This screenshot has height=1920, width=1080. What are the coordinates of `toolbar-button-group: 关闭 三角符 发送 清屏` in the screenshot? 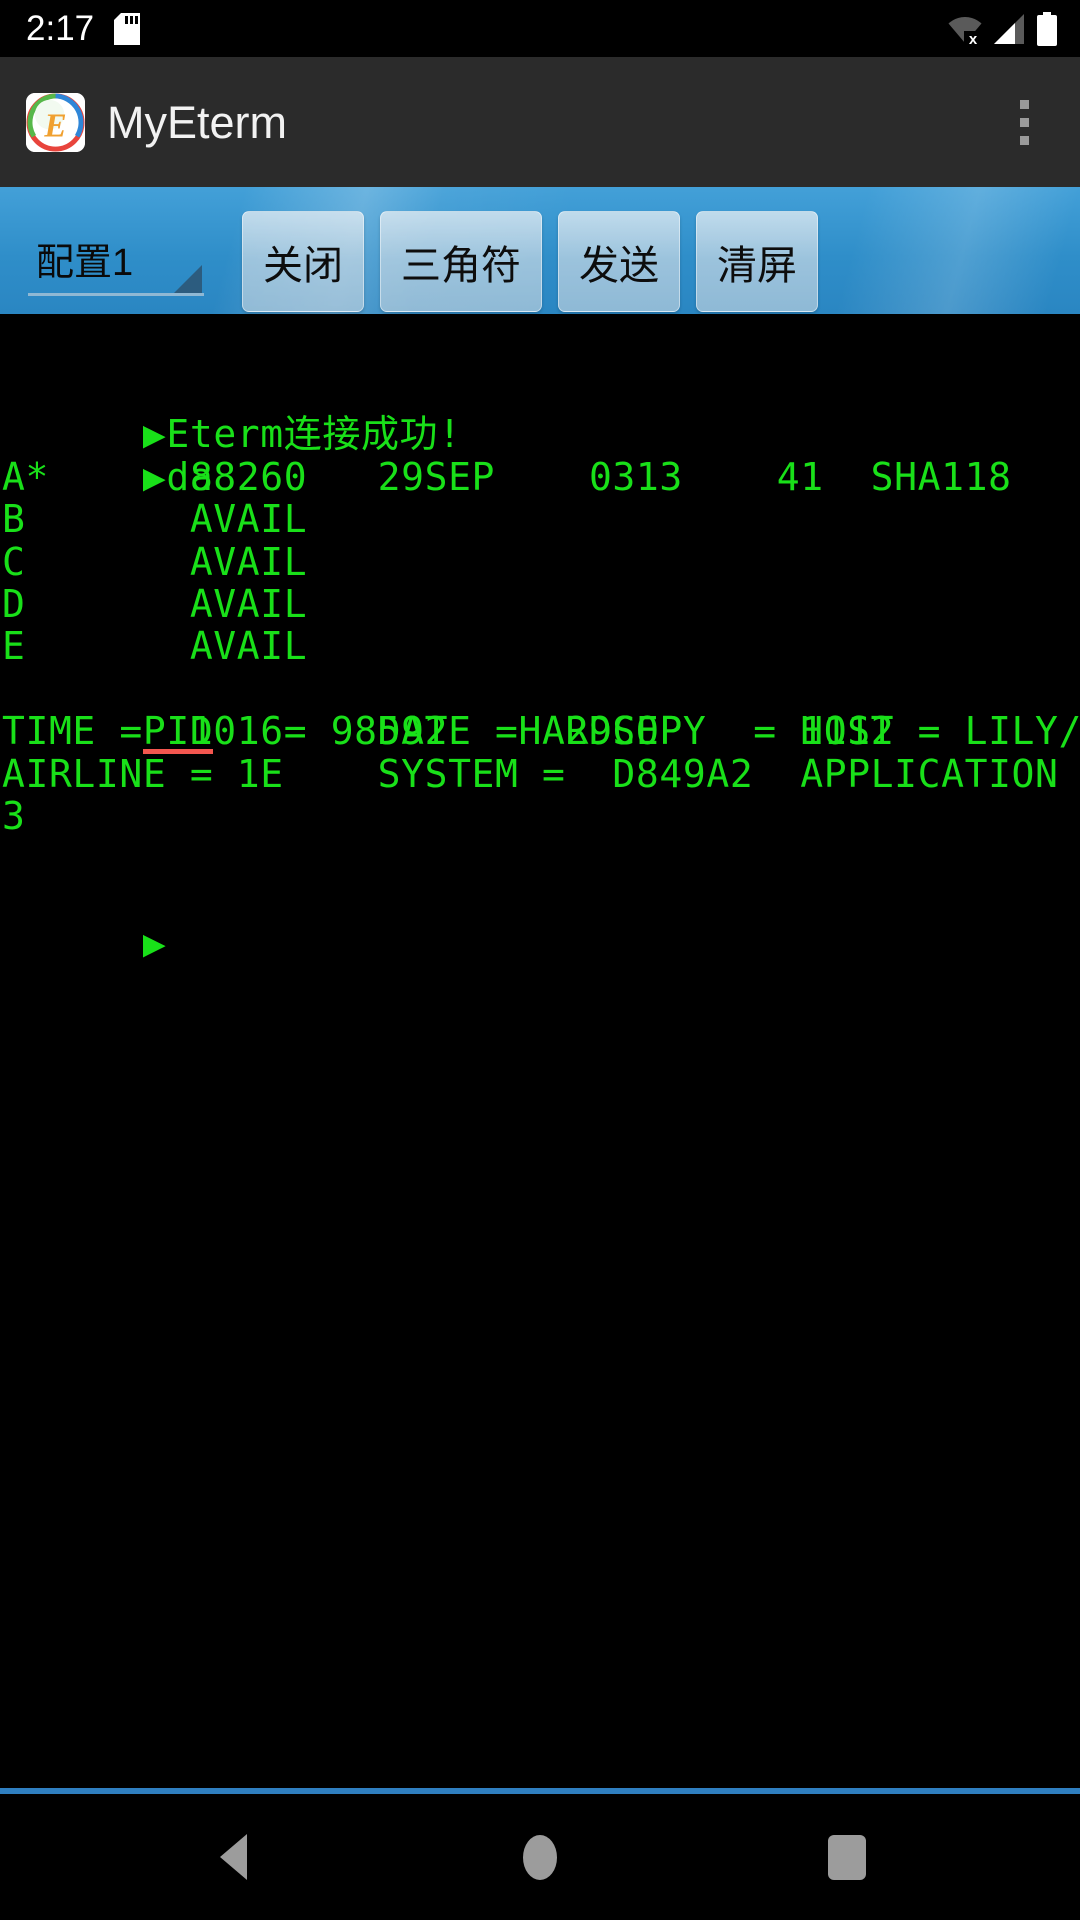 It's located at (530, 261).